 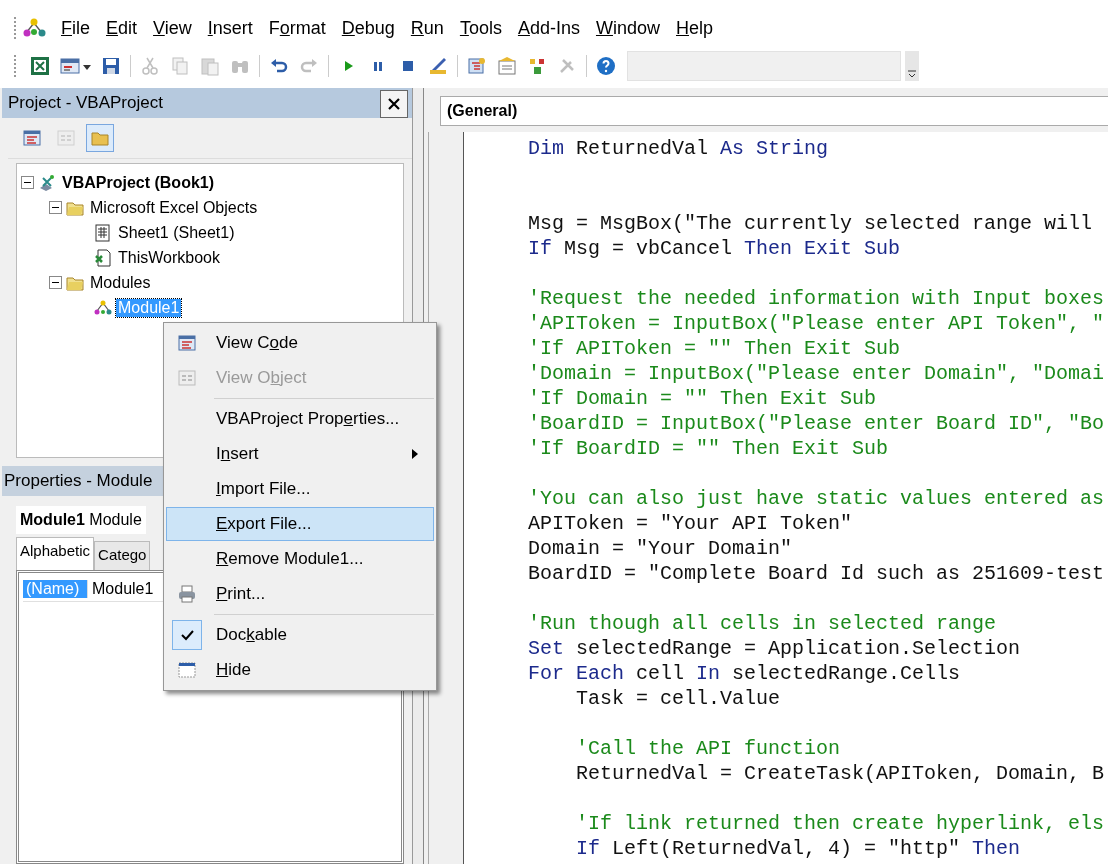 I want to click on menu-item: Dockable, so click(x=300, y=635).